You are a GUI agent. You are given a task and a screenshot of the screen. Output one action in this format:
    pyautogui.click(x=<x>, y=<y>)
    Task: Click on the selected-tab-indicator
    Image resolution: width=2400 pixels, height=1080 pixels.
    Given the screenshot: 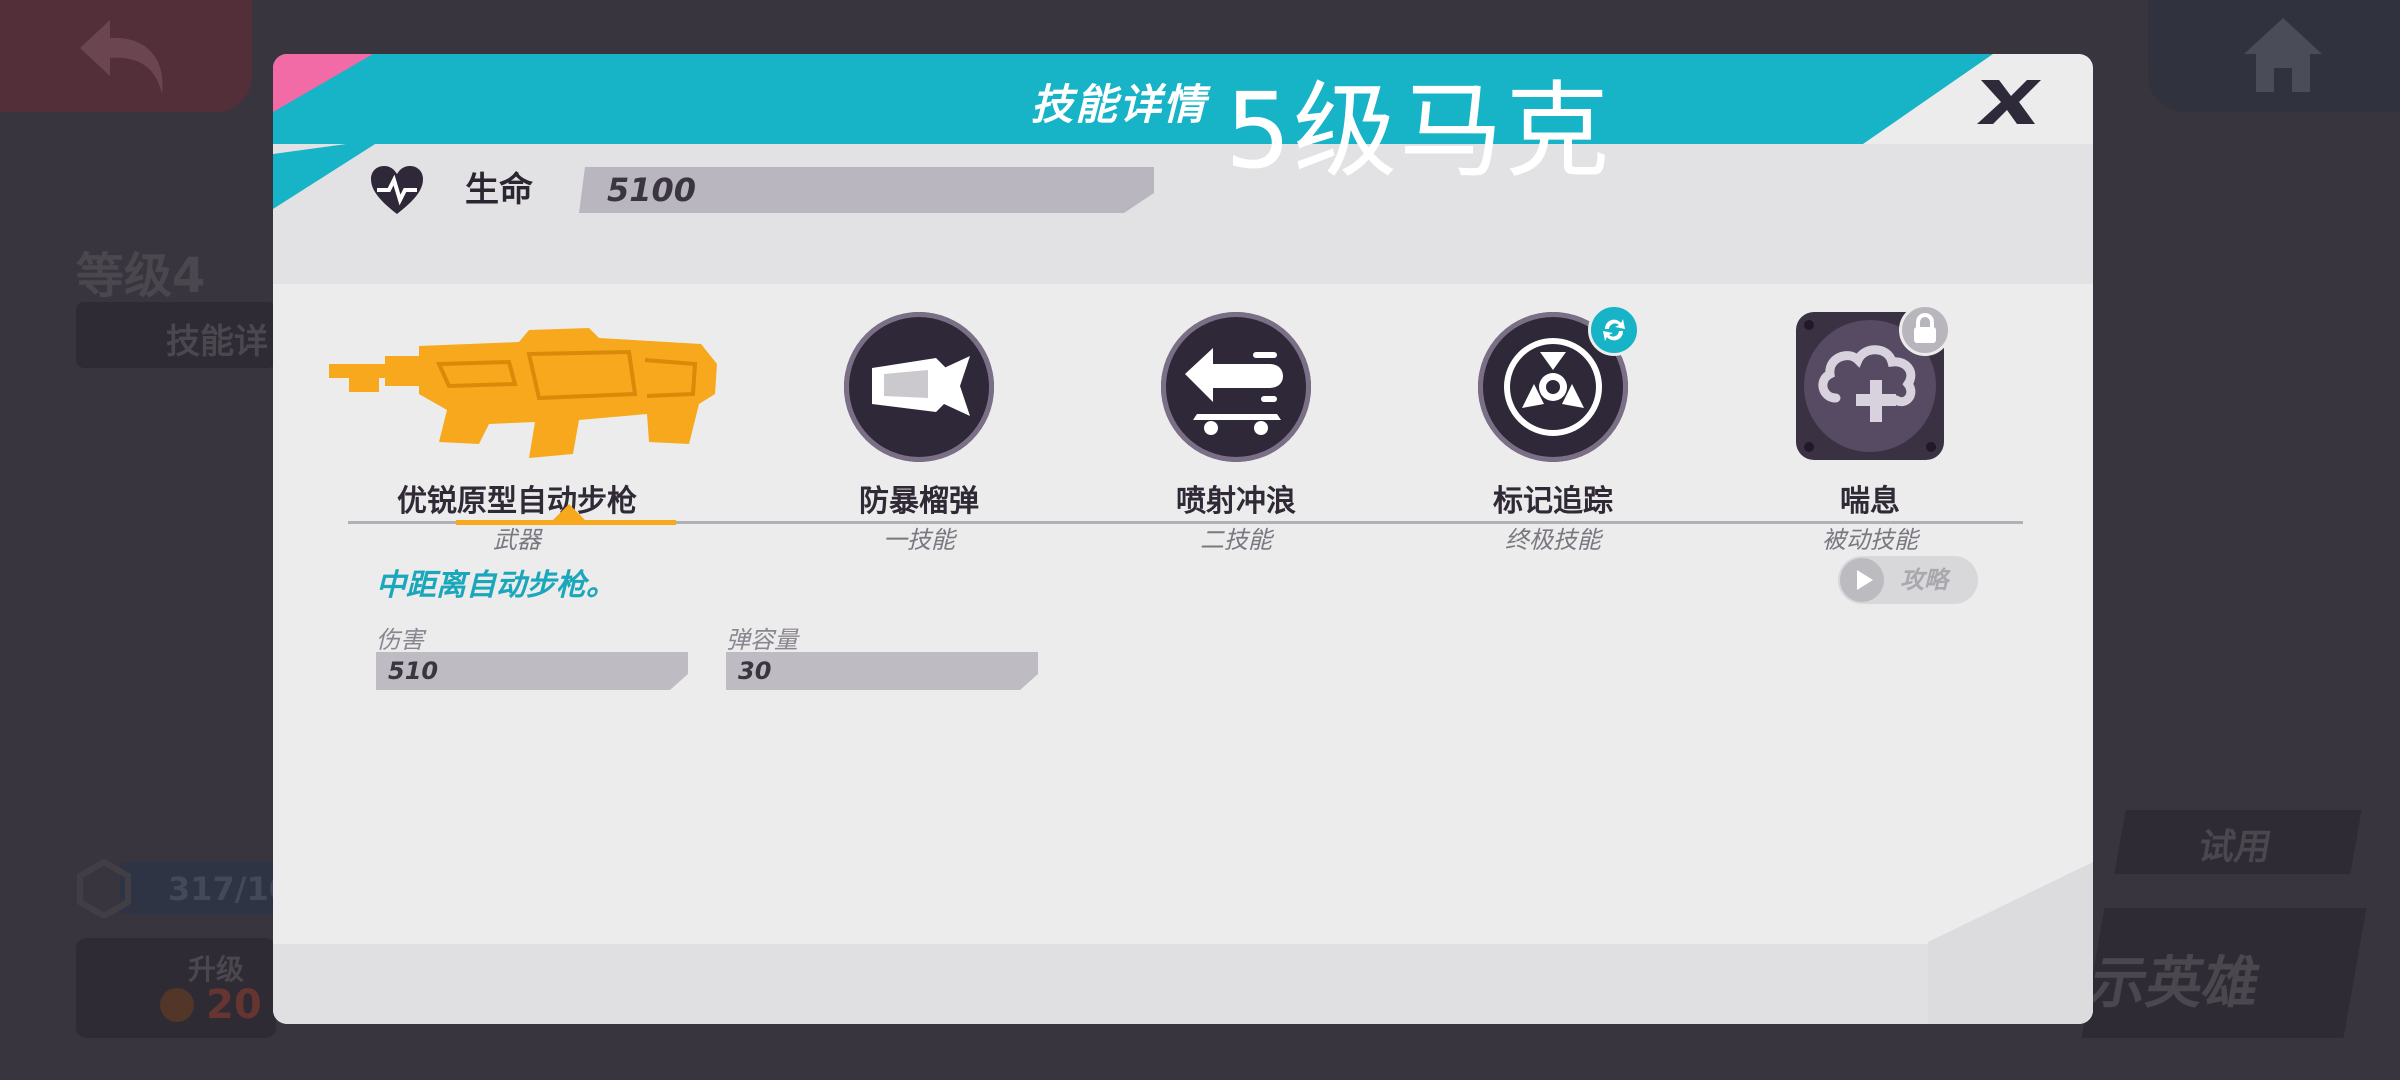 What is the action you would take?
    pyautogui.click(x=566, y=522)
    